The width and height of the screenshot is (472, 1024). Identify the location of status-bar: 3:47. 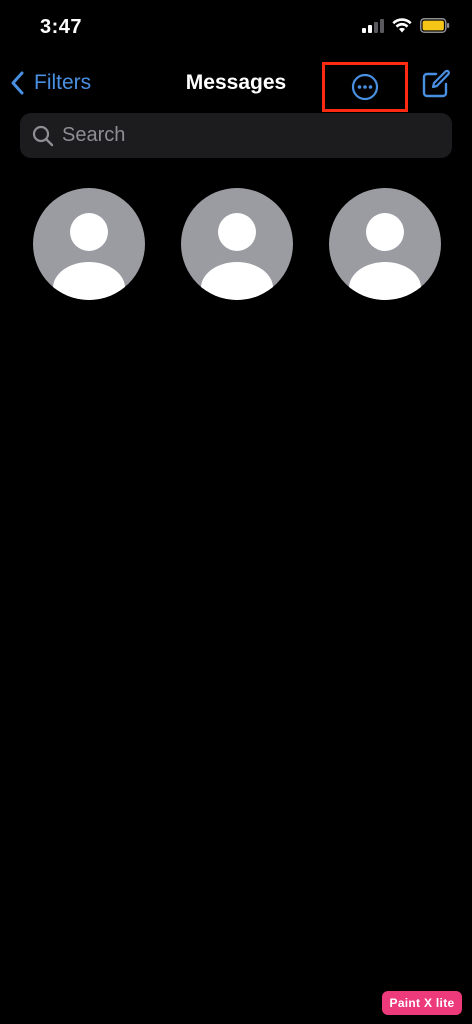
(236, 28).